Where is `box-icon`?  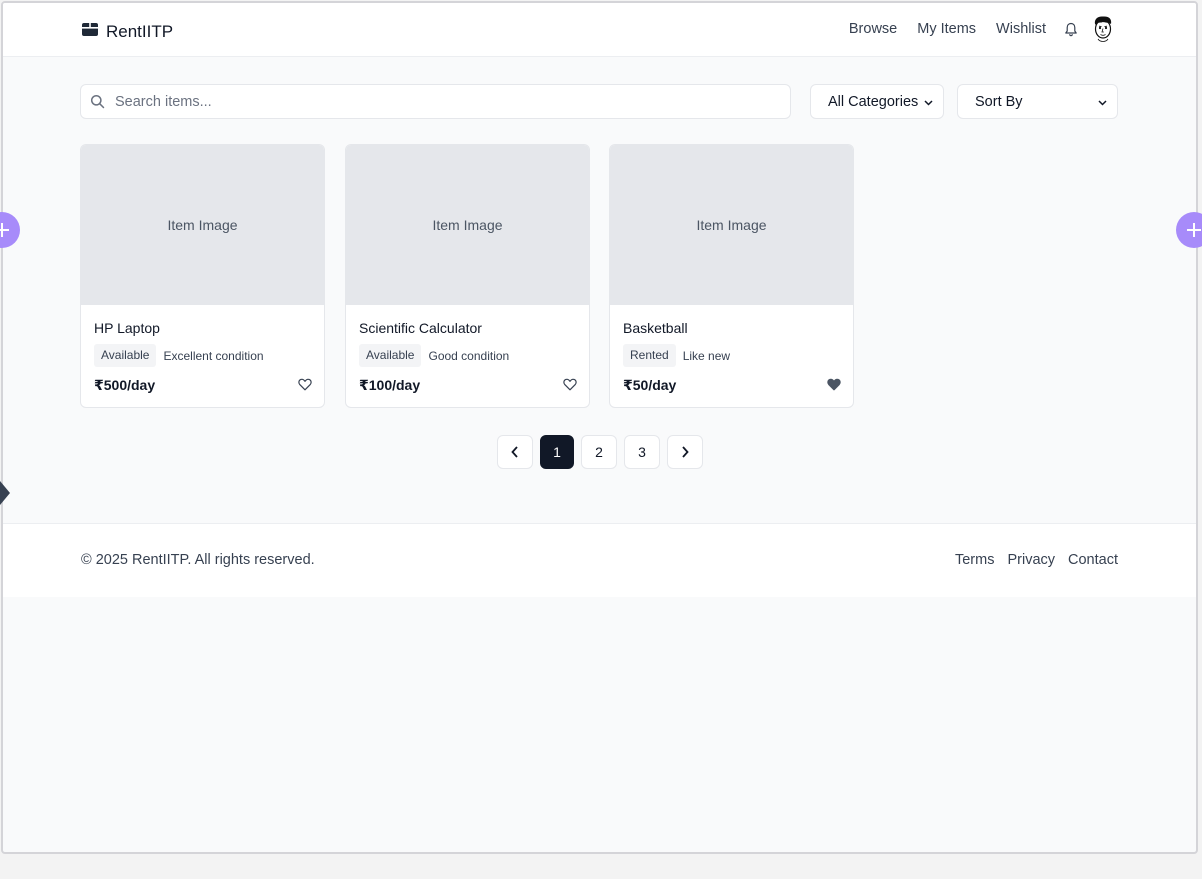 box-icon is located at coordinates (90, 31).